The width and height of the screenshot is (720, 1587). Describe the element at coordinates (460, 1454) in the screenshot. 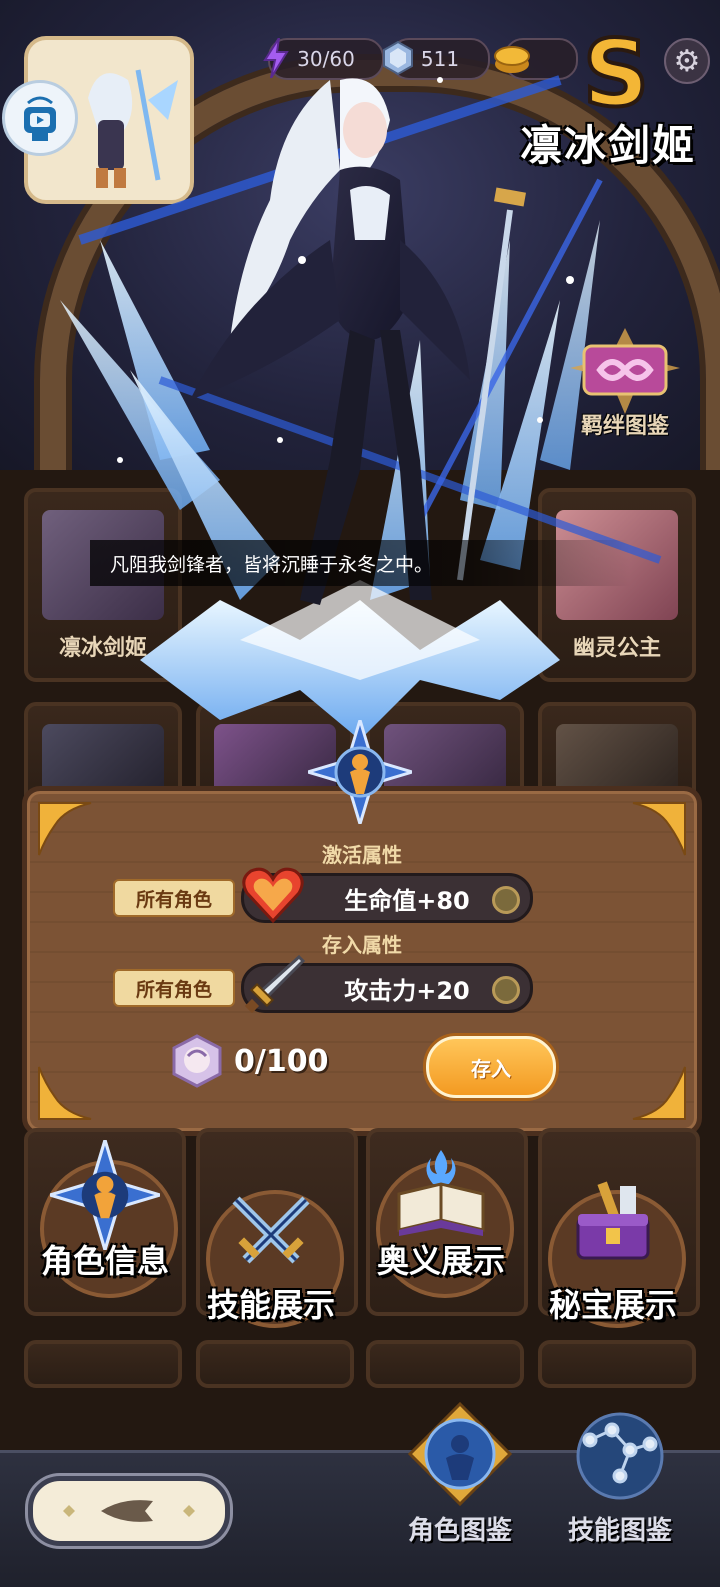

I see `character-codex-icon` at that location.